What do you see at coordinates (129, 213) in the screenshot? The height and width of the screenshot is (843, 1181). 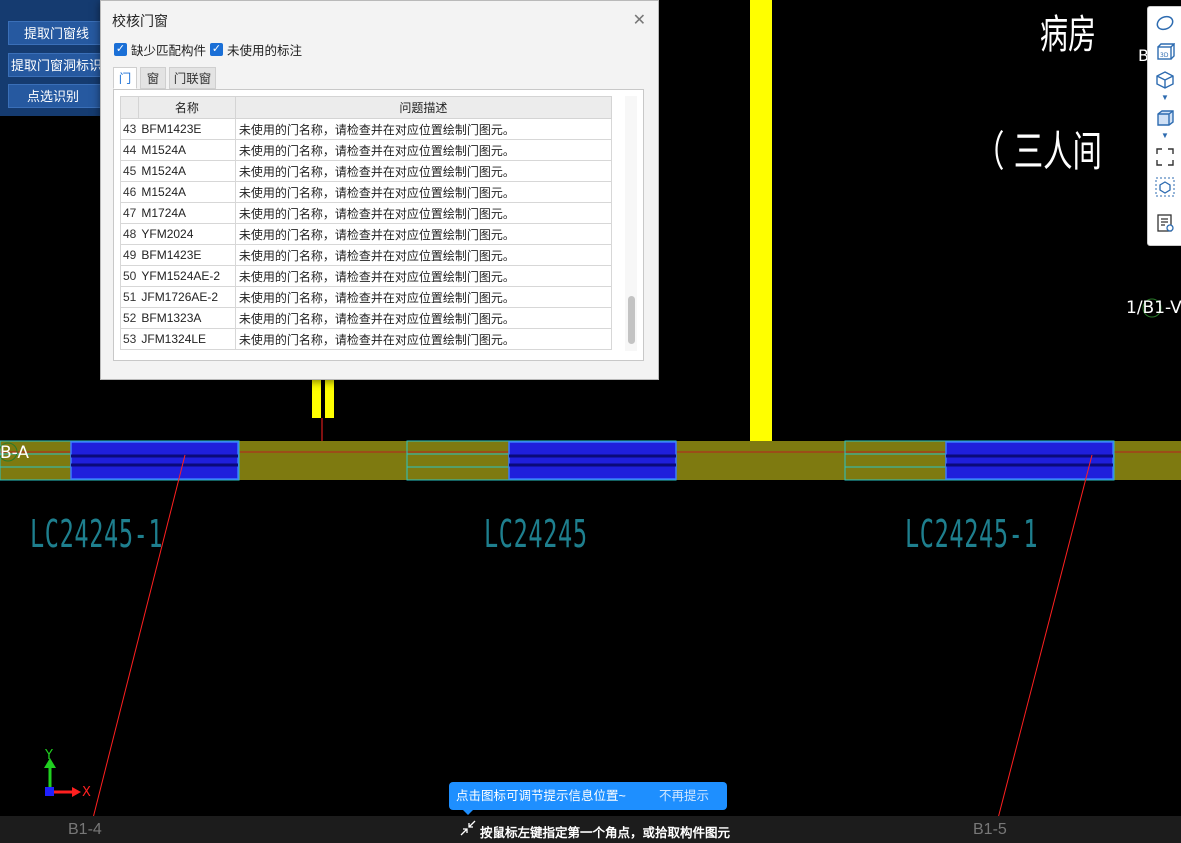 I see `row-index: 47` at bounding box center [129, 213].